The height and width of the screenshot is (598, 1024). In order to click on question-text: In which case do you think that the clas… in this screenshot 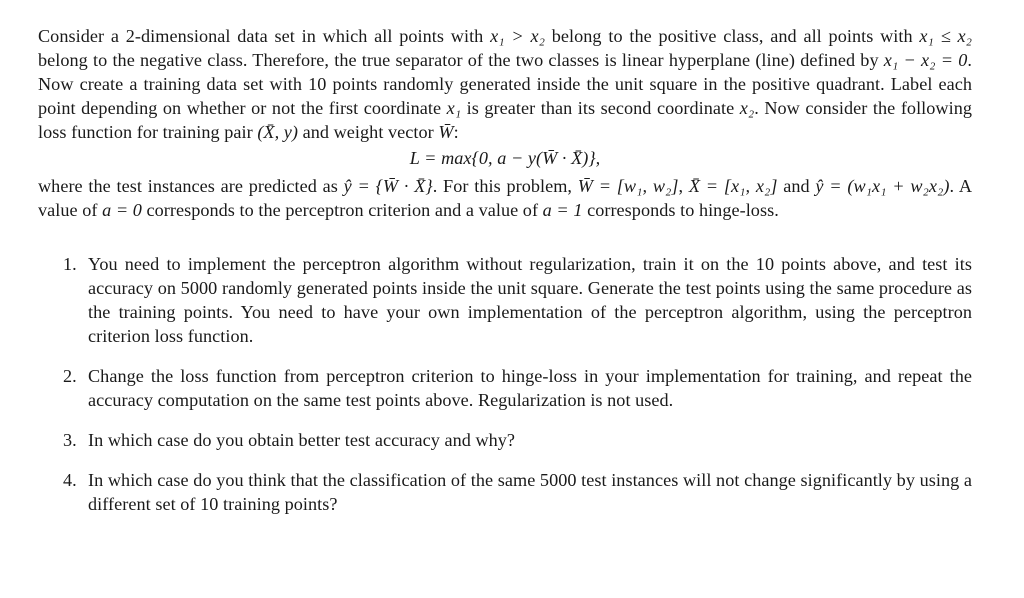, I will do `click(530, 492)`.